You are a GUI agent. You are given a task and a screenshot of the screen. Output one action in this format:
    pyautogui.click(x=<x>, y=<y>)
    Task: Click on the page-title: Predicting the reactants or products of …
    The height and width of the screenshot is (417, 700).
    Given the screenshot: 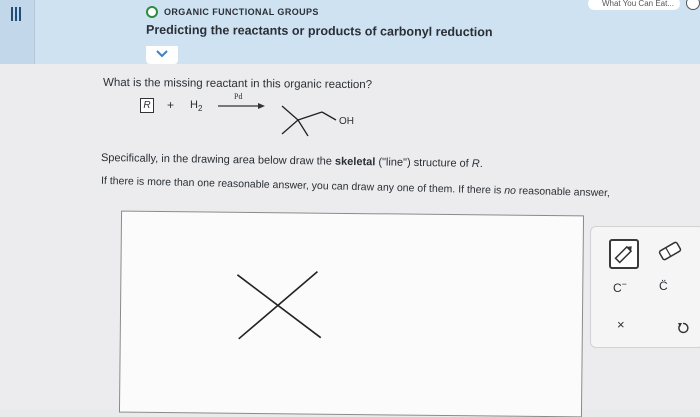 What is the action you would take?
    pyautogui.click(x=319, y=31)
    